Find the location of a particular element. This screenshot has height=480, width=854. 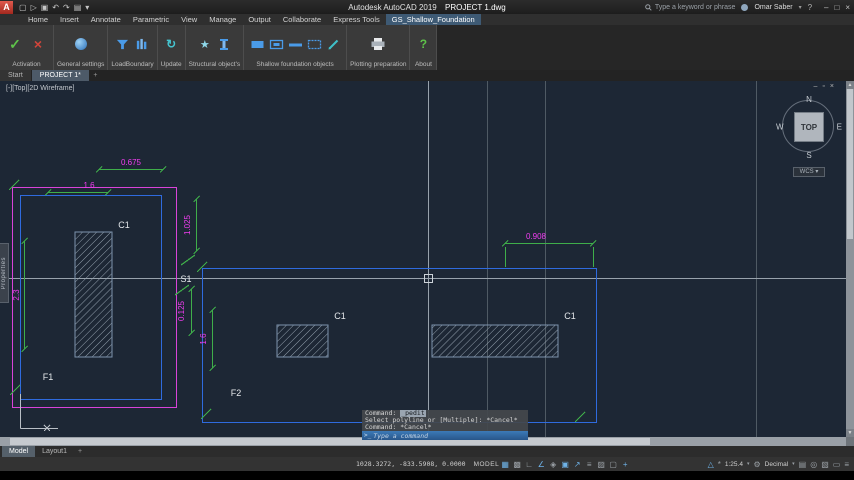

scroll-up-icon: ▲ is located at coordinates (850, 85).